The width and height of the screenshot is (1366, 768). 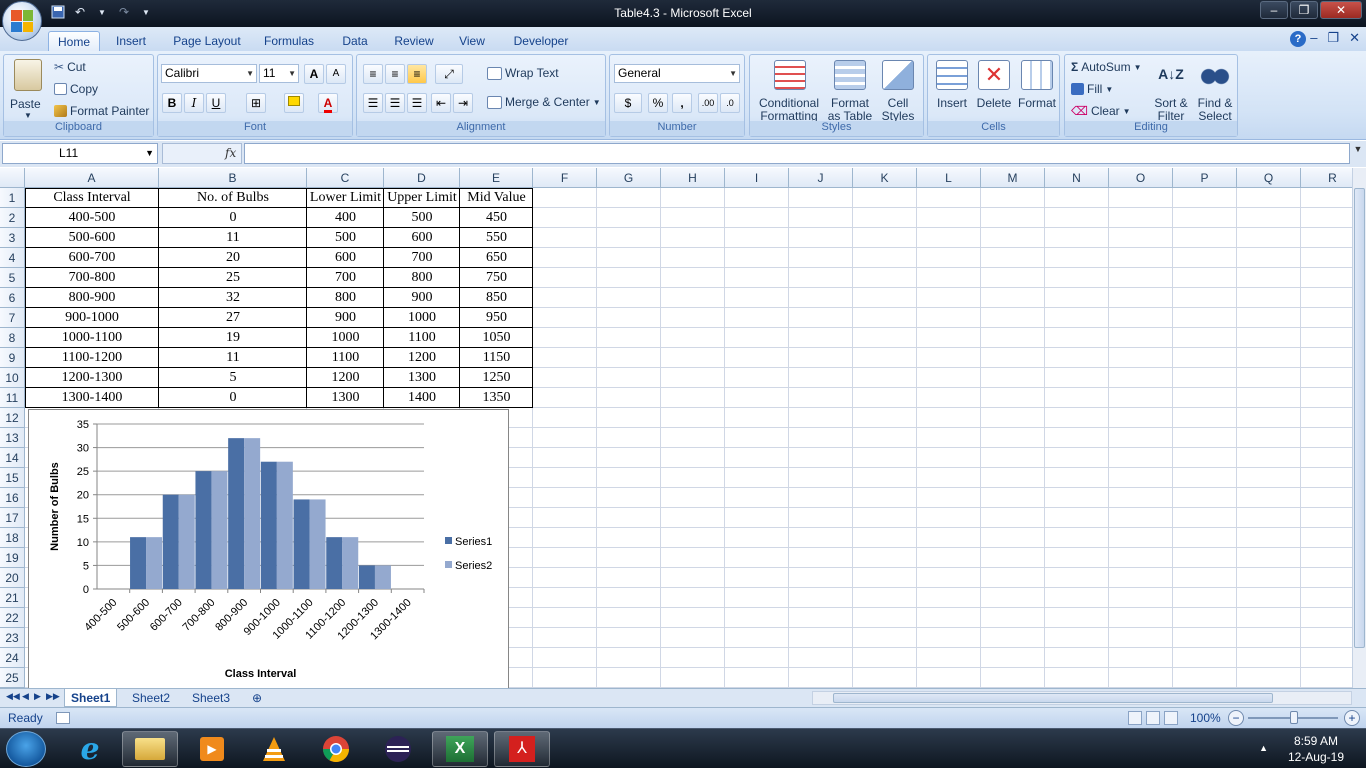 I want to click on table-cell: 25, so click(x=233, y=278).